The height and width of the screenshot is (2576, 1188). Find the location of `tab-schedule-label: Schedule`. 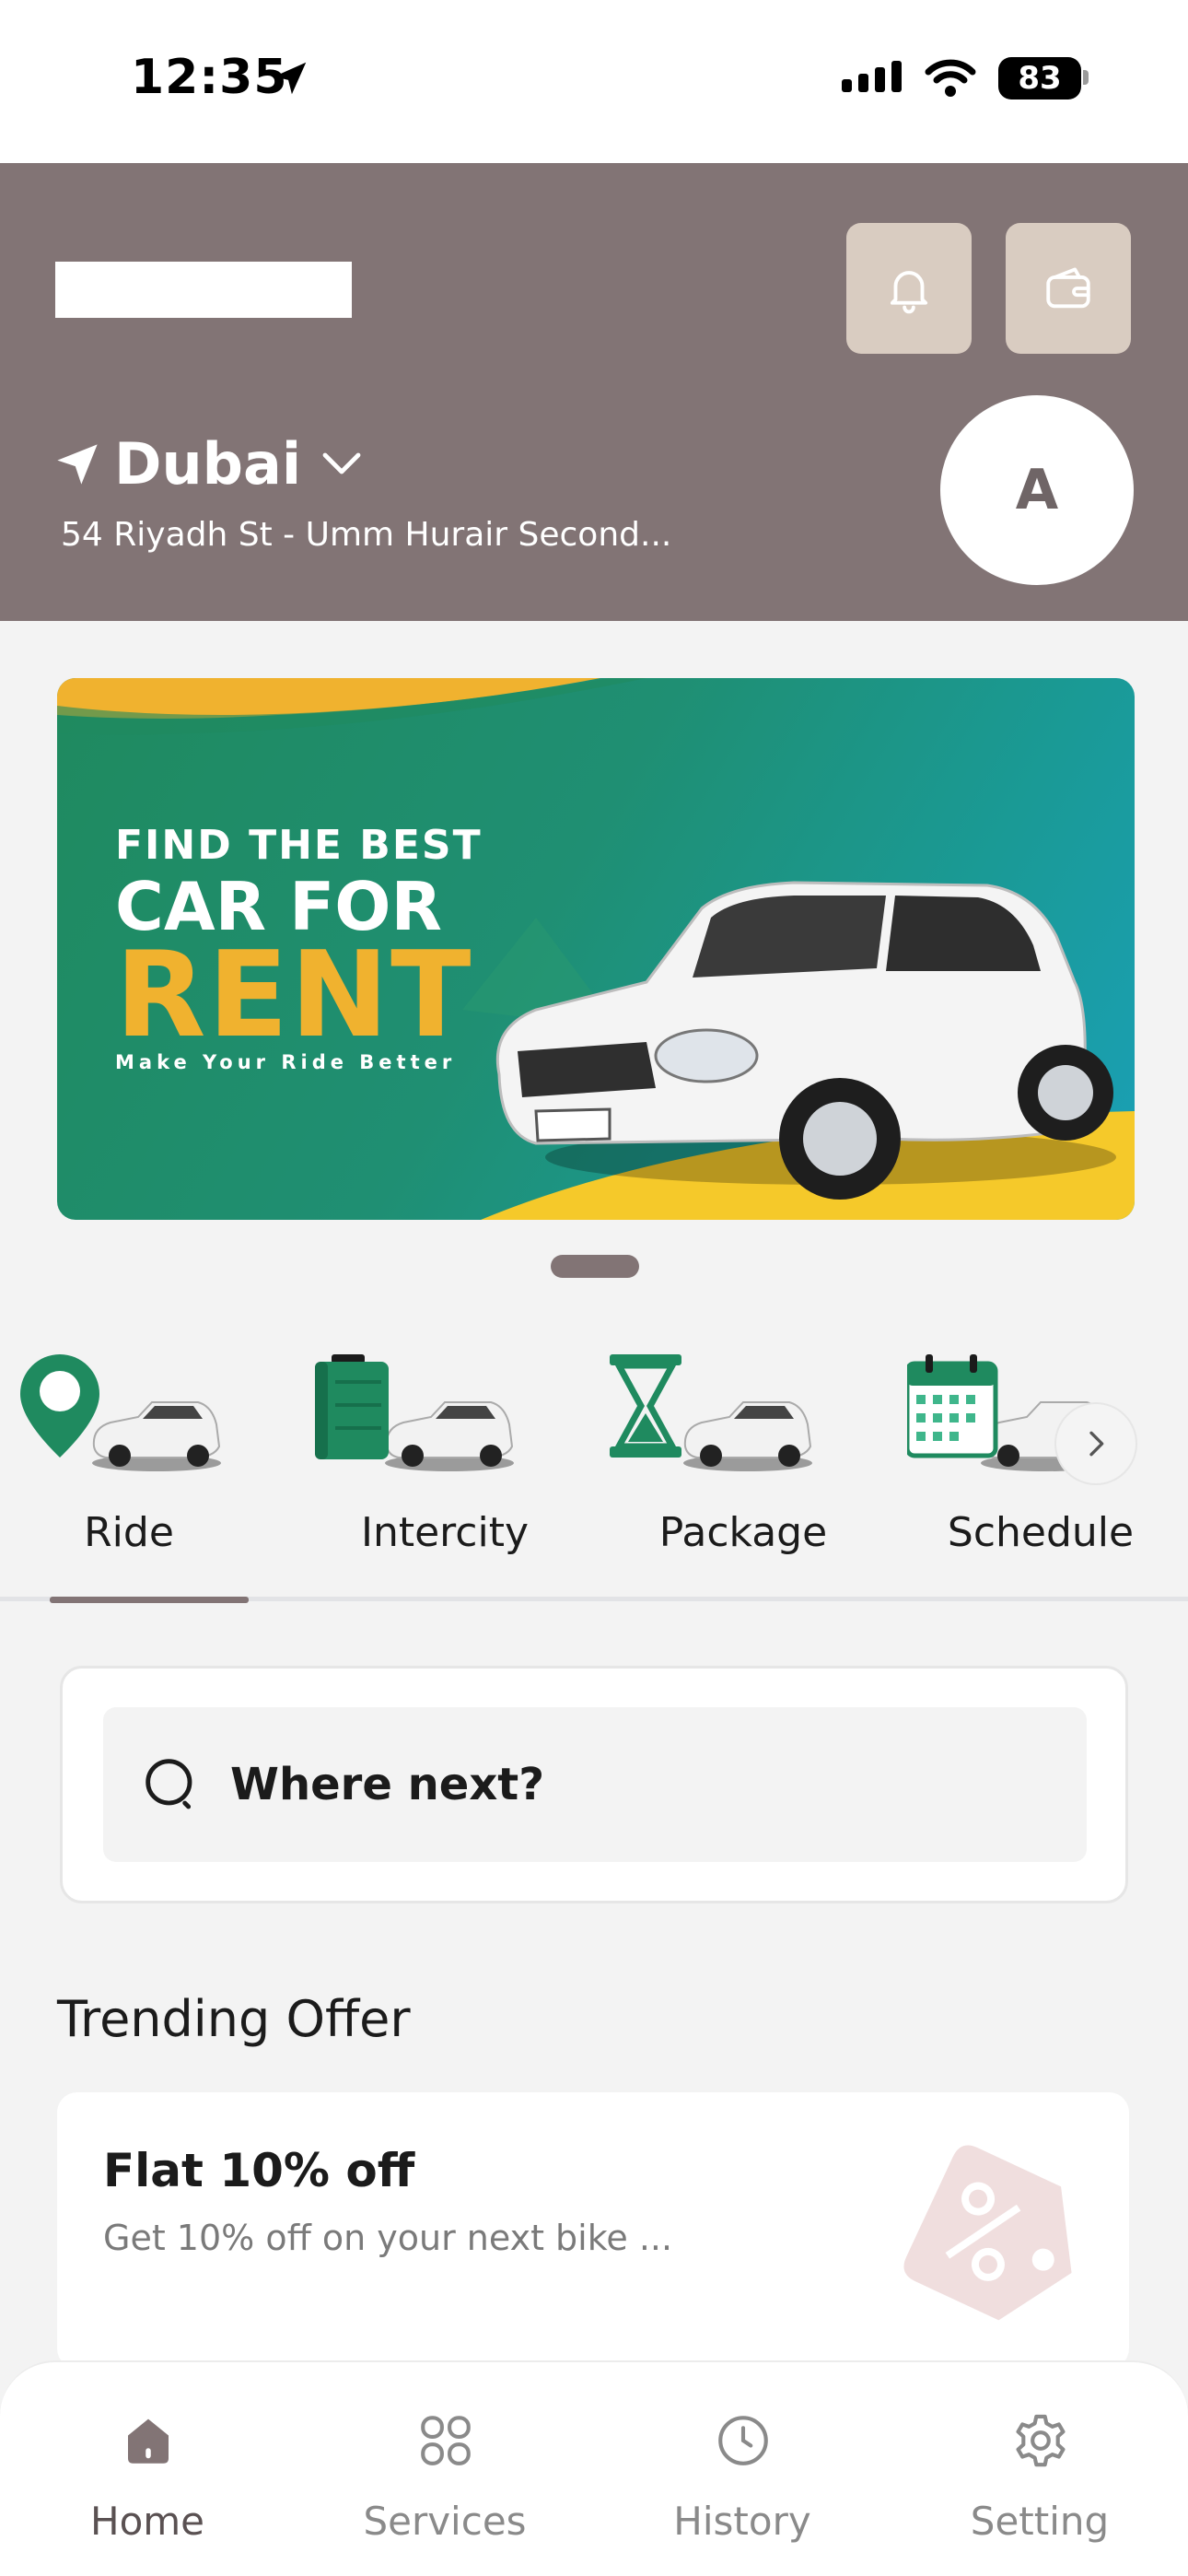

tab-schedule-label: Schedule is located at coordinates (1041, 1532).